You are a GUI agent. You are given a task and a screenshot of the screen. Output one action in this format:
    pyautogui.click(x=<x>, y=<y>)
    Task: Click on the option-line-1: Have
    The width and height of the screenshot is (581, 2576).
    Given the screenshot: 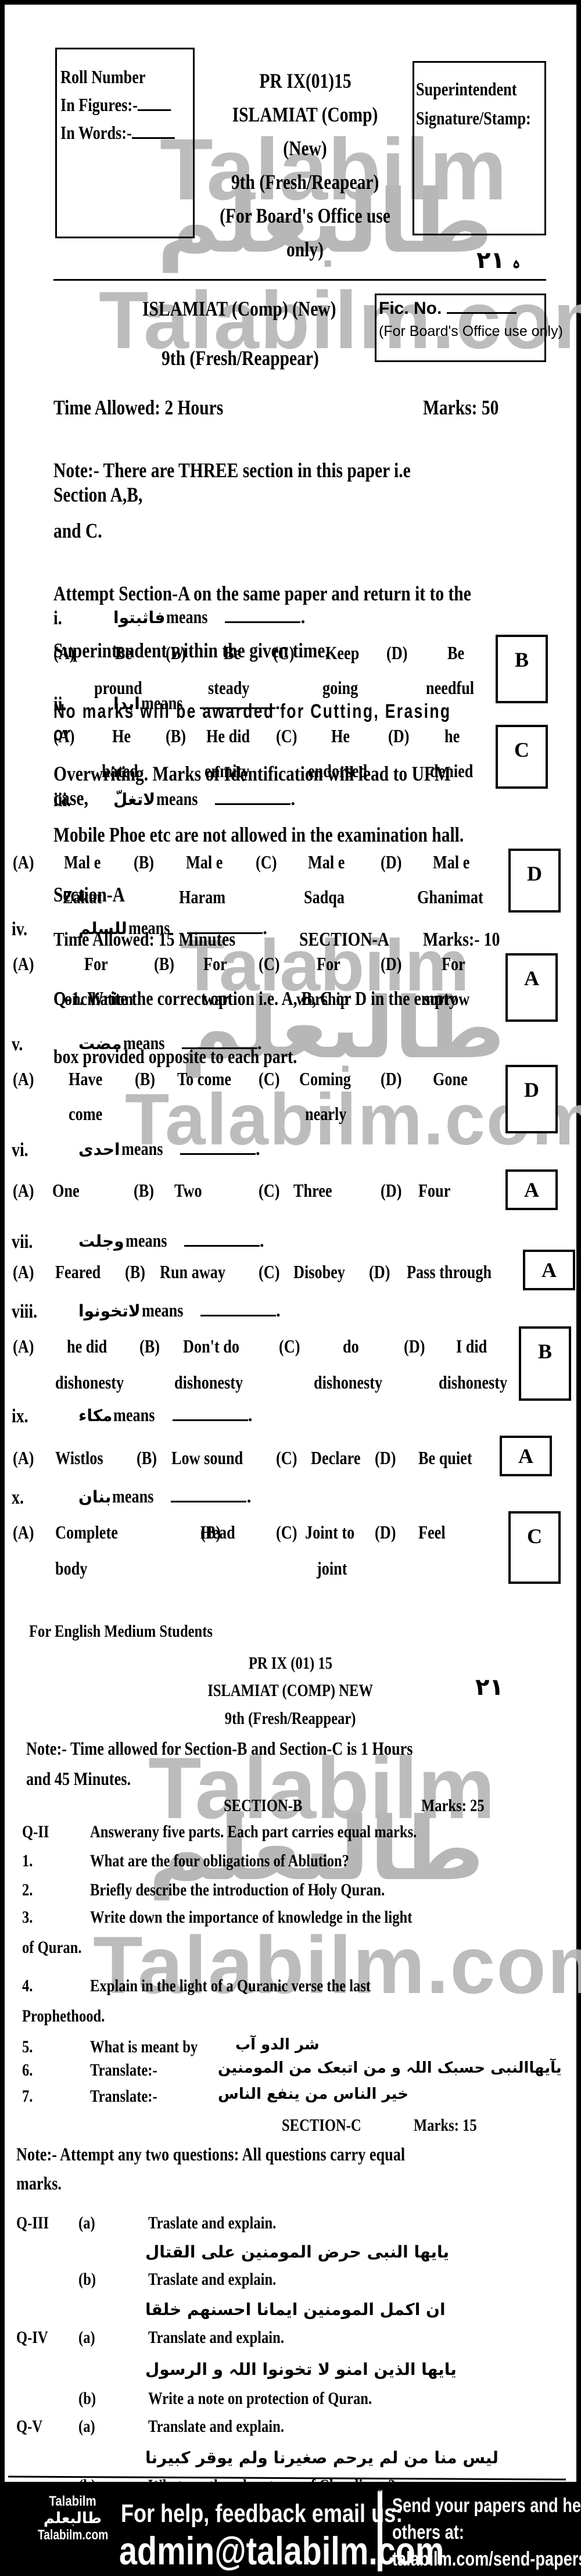 What is the action you would take?
    pyautogui.click(x=86, y=1079)
    